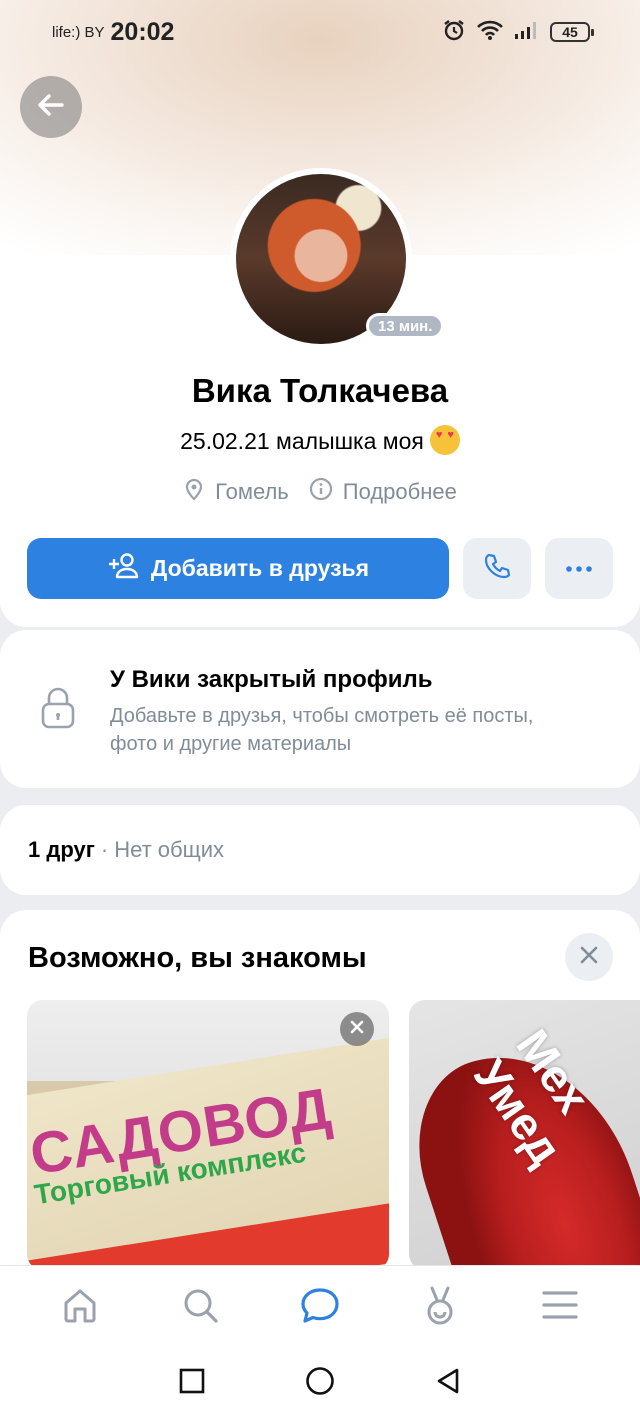 Image resolution: width=640 pixels, height=1417 pixels. I want to click on call-button, so click(497, 568).